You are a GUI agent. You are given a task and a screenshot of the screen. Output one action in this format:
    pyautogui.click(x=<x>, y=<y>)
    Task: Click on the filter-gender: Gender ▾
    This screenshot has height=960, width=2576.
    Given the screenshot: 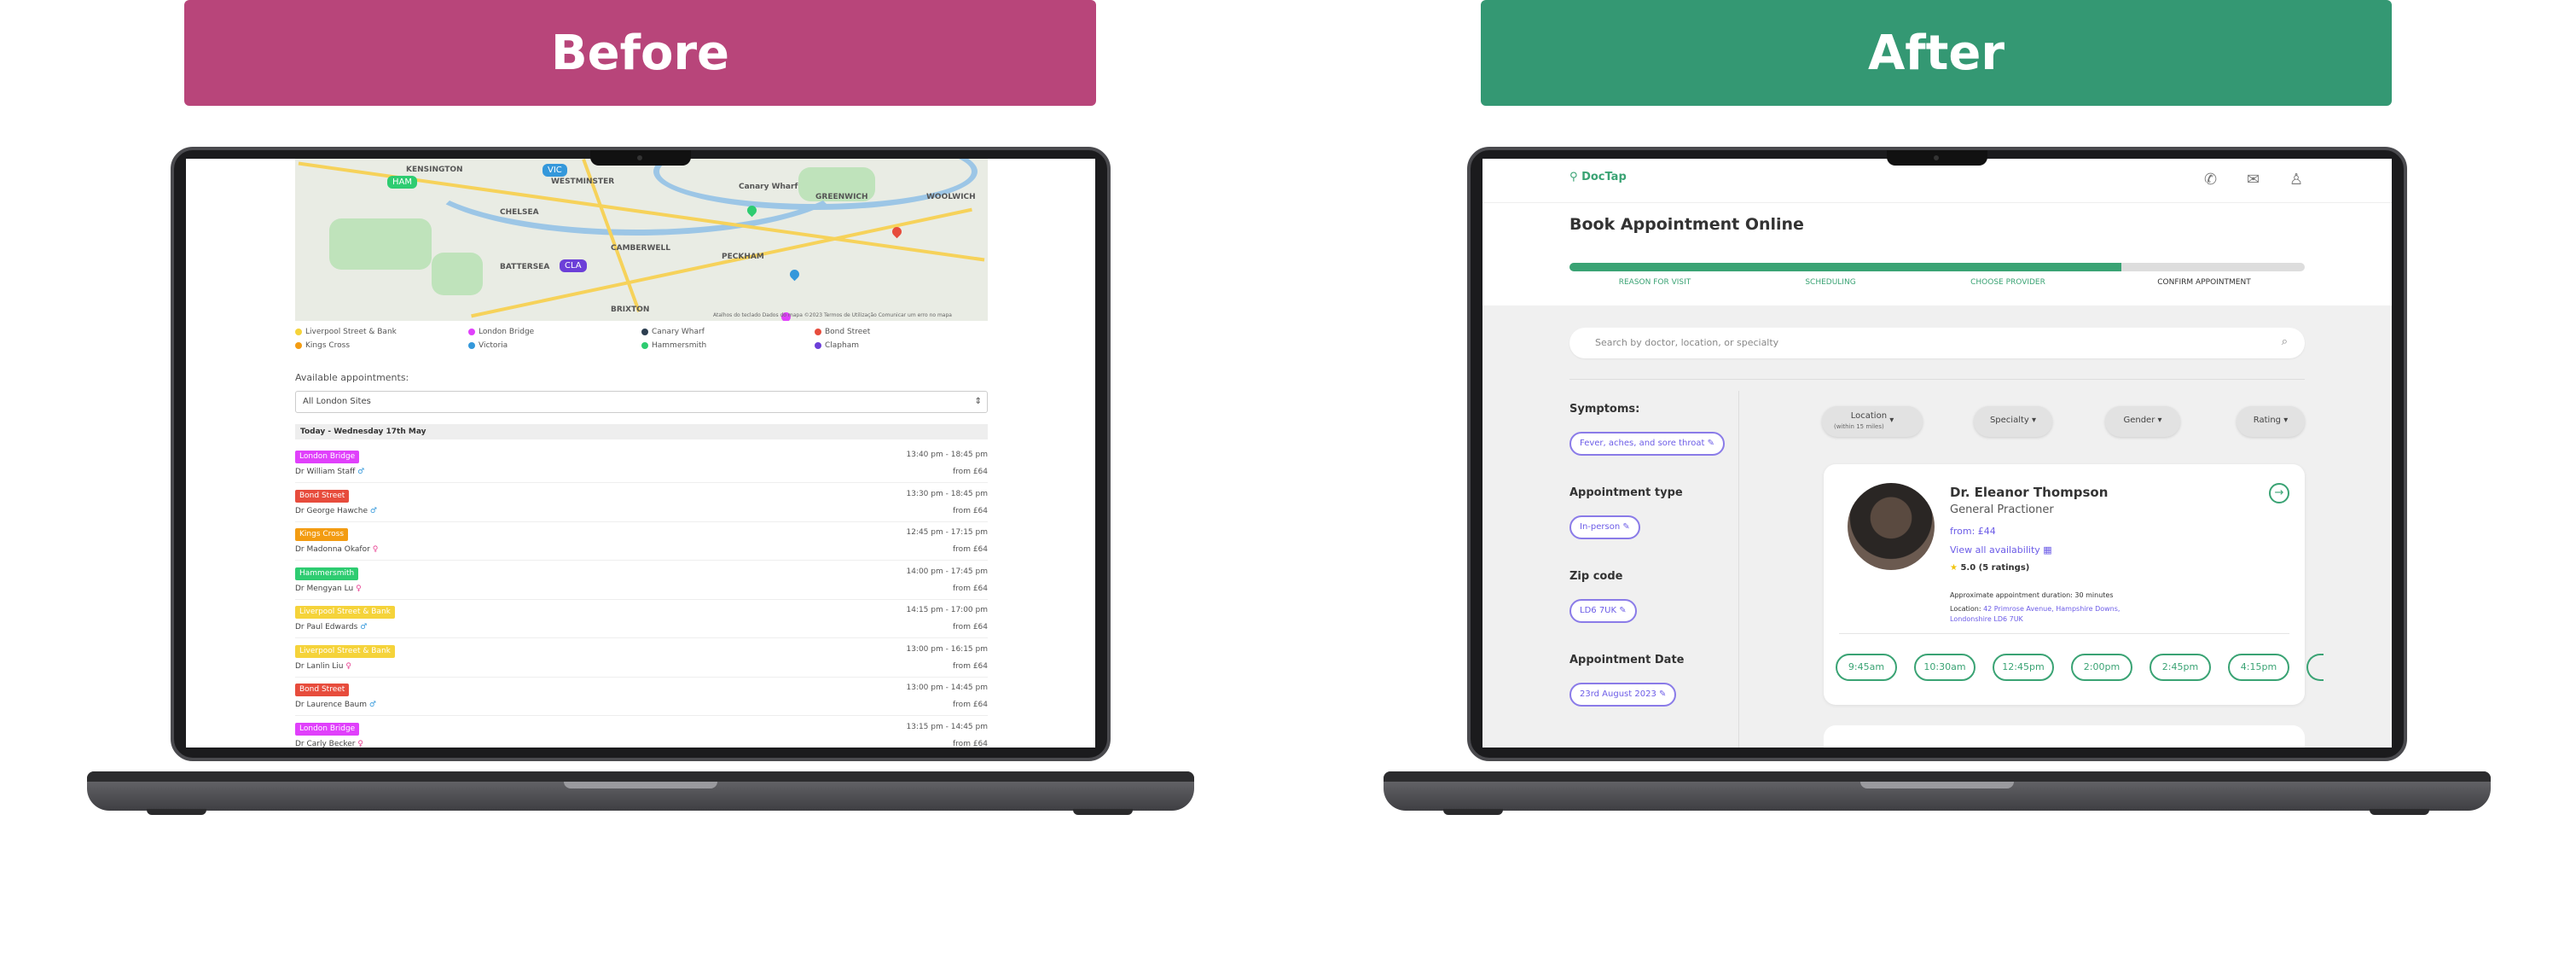 What is the action you would take?
    pyautogui.click(x=2142, y=421)
    